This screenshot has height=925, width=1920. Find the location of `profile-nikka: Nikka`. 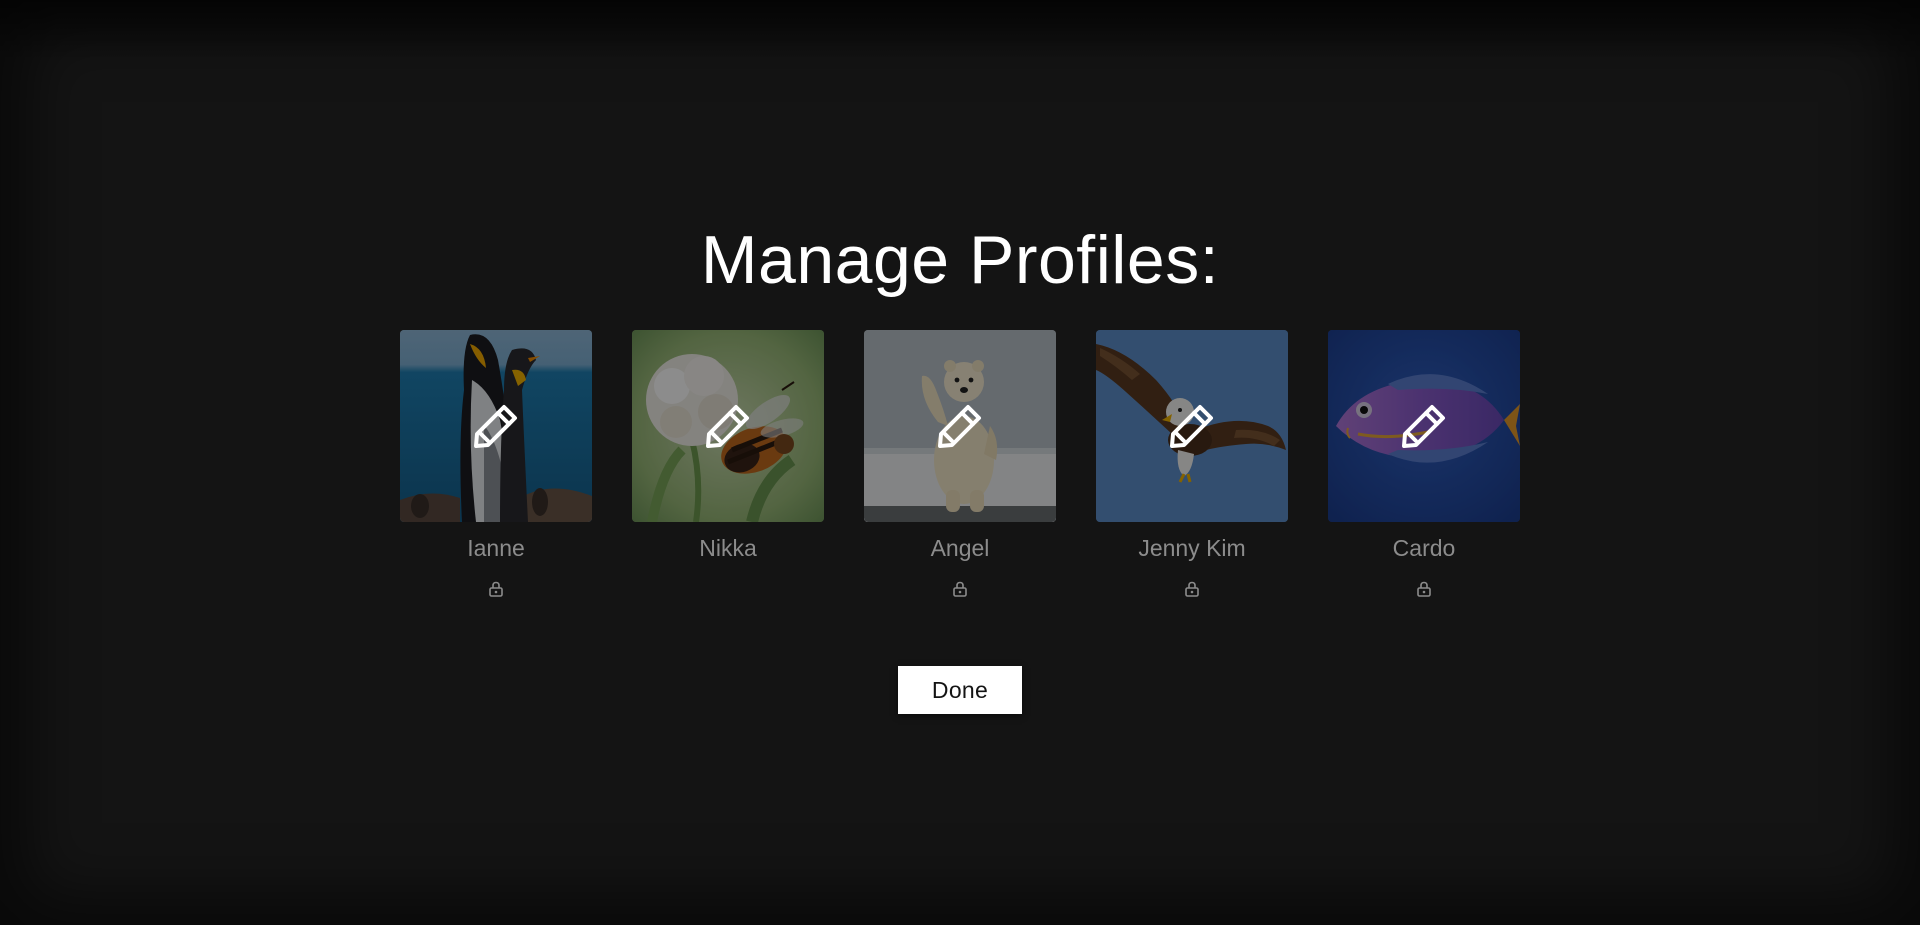

profile-nikka: Nikka is located at coordinates (728, 446).